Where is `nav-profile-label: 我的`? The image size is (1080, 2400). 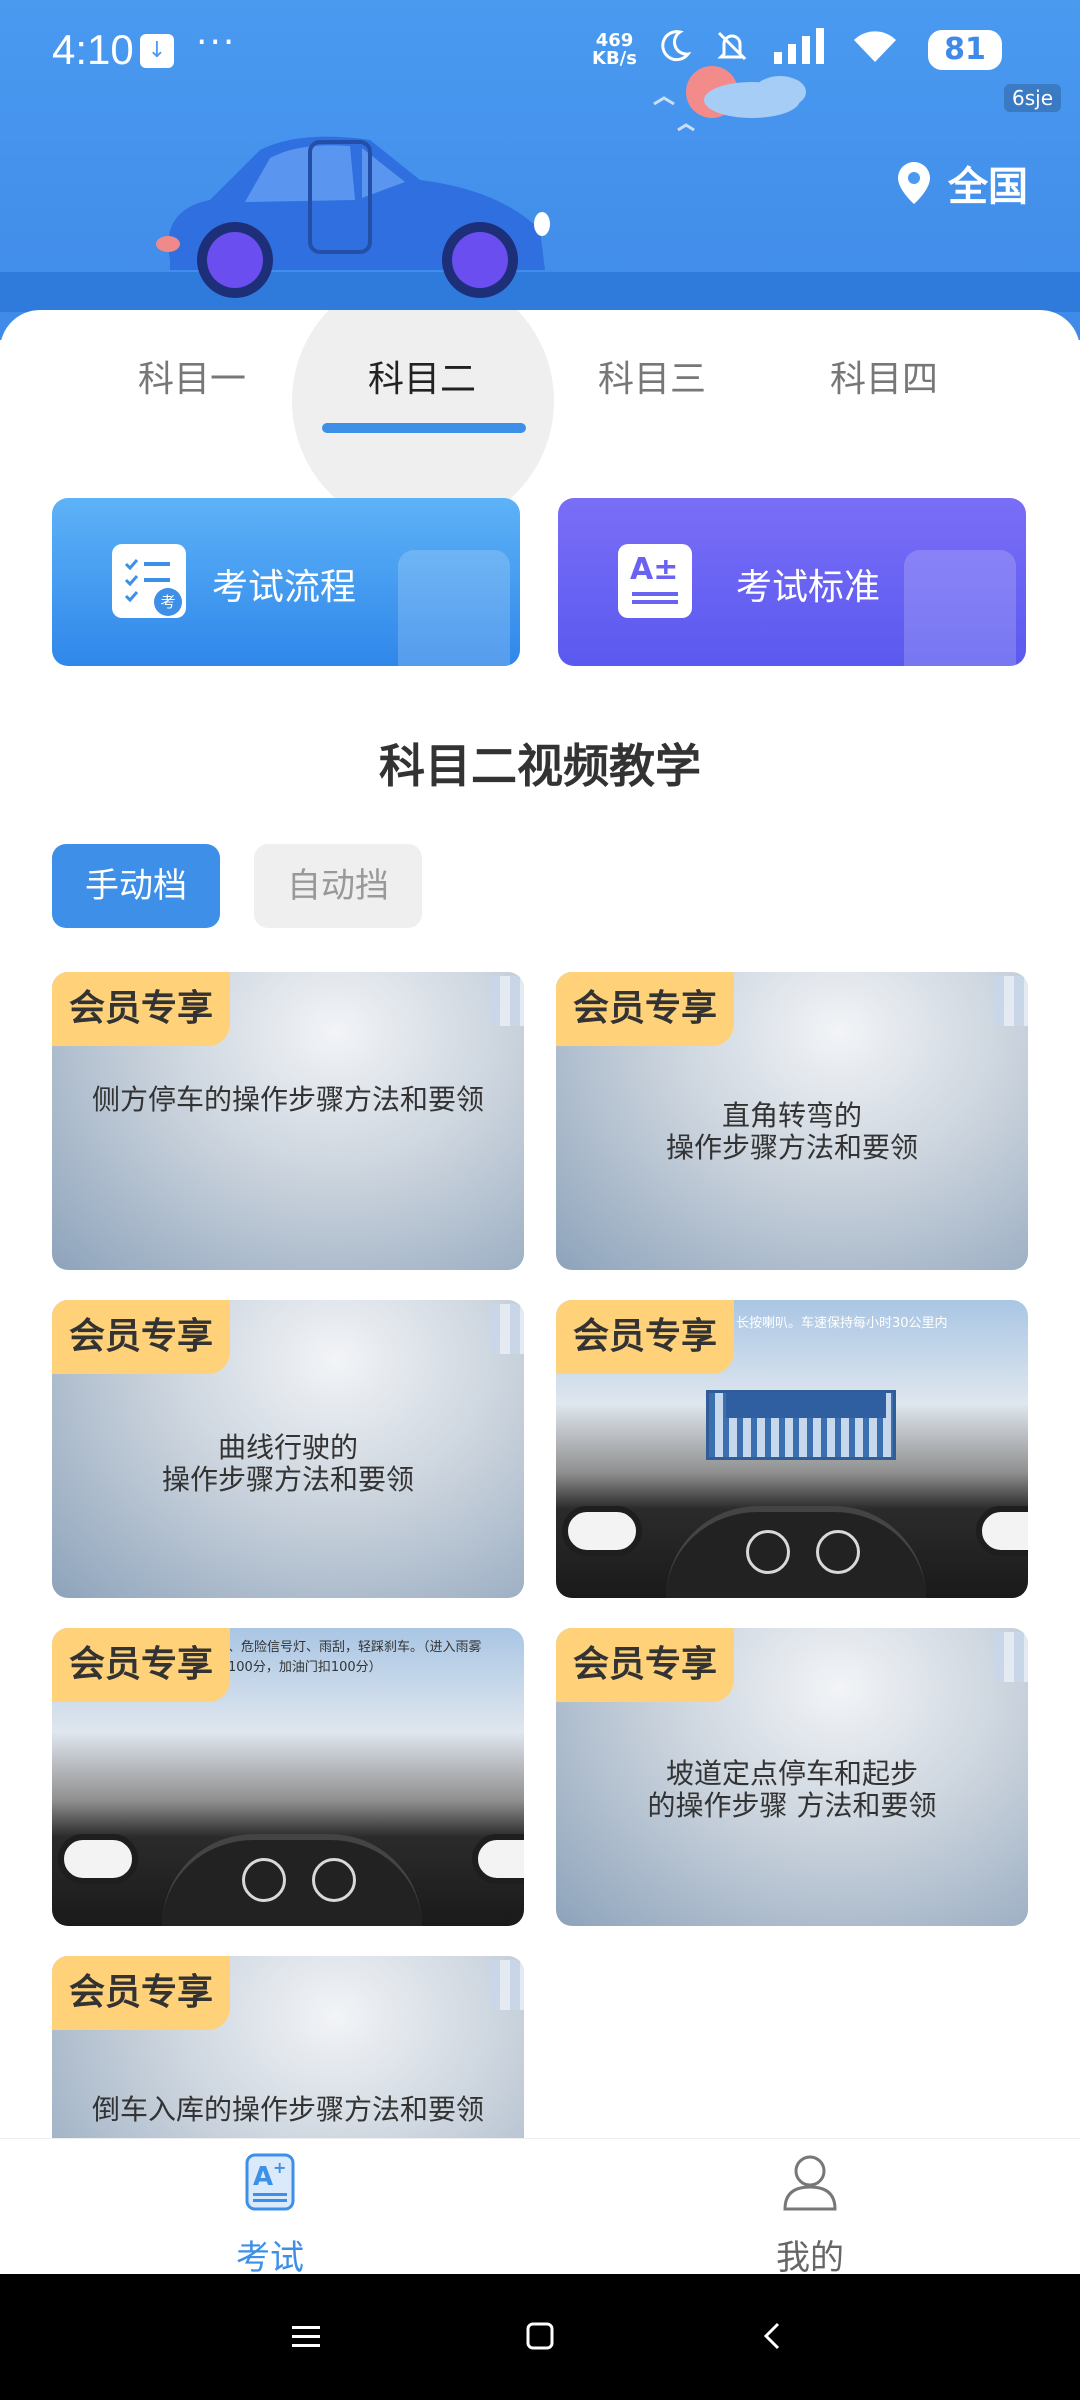
nav-profile-label: 我的 is located at coordinates (810, 2258).